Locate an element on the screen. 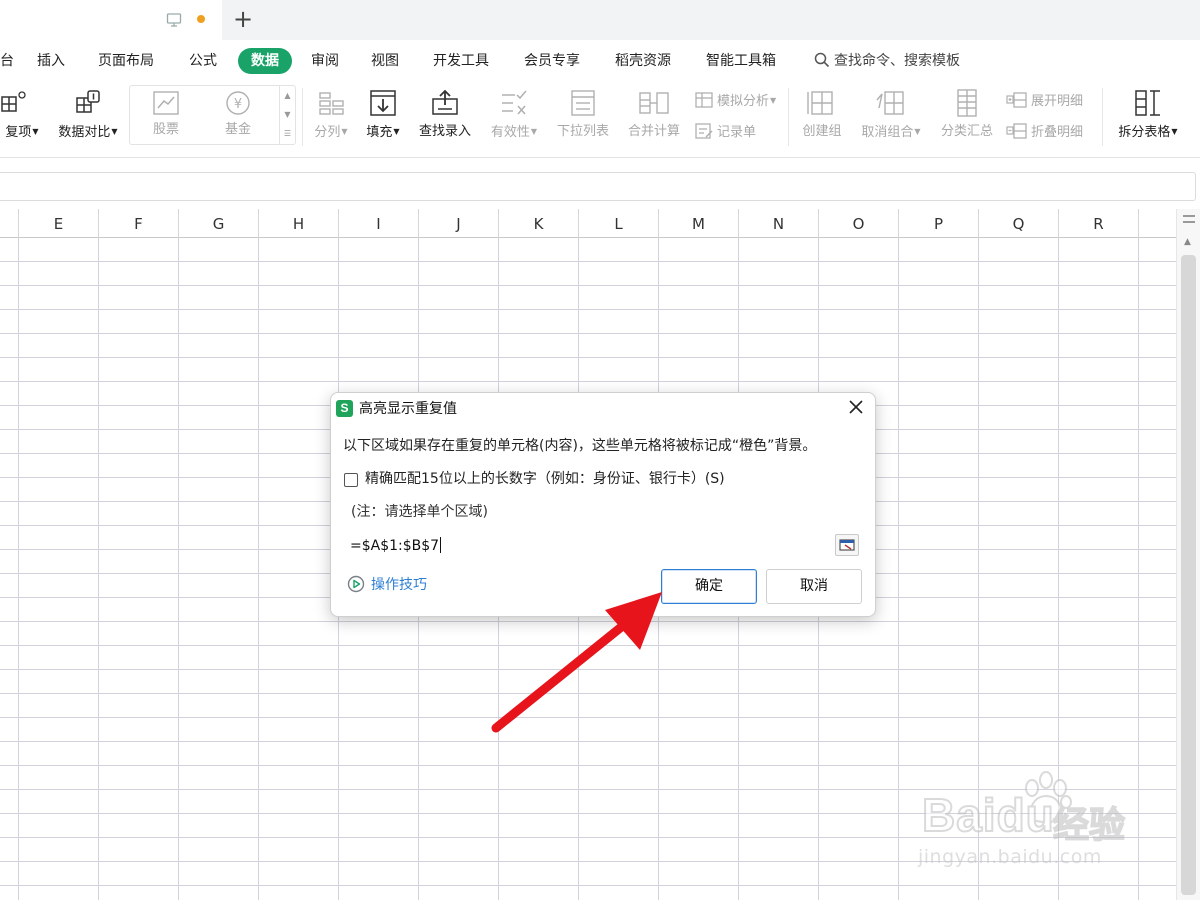 This screenshot has height=900, width=1200. menu-item-member: 会员专享 is located at coordinates (552, 61).